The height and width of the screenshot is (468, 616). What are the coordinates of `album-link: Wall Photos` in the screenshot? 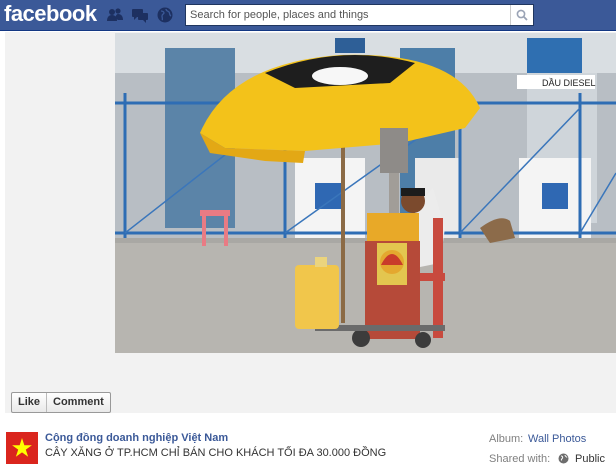 It's located at (557, 439).